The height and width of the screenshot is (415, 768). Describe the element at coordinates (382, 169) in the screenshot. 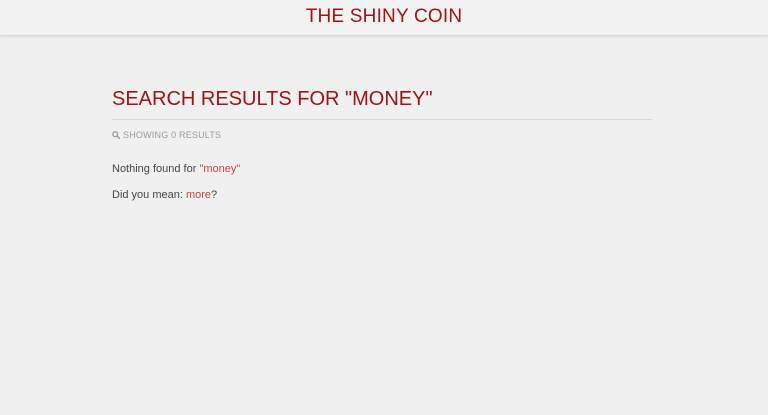

I see `not-found-message: Nothing found for "money"` at that location.